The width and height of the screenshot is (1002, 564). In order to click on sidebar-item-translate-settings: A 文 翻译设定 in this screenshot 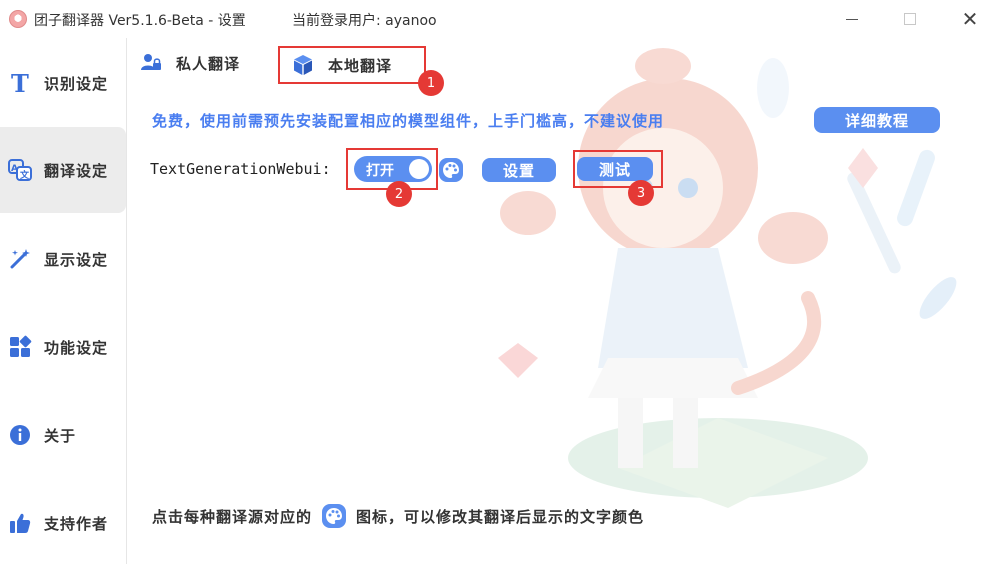, I will do `click(63, 170)`.